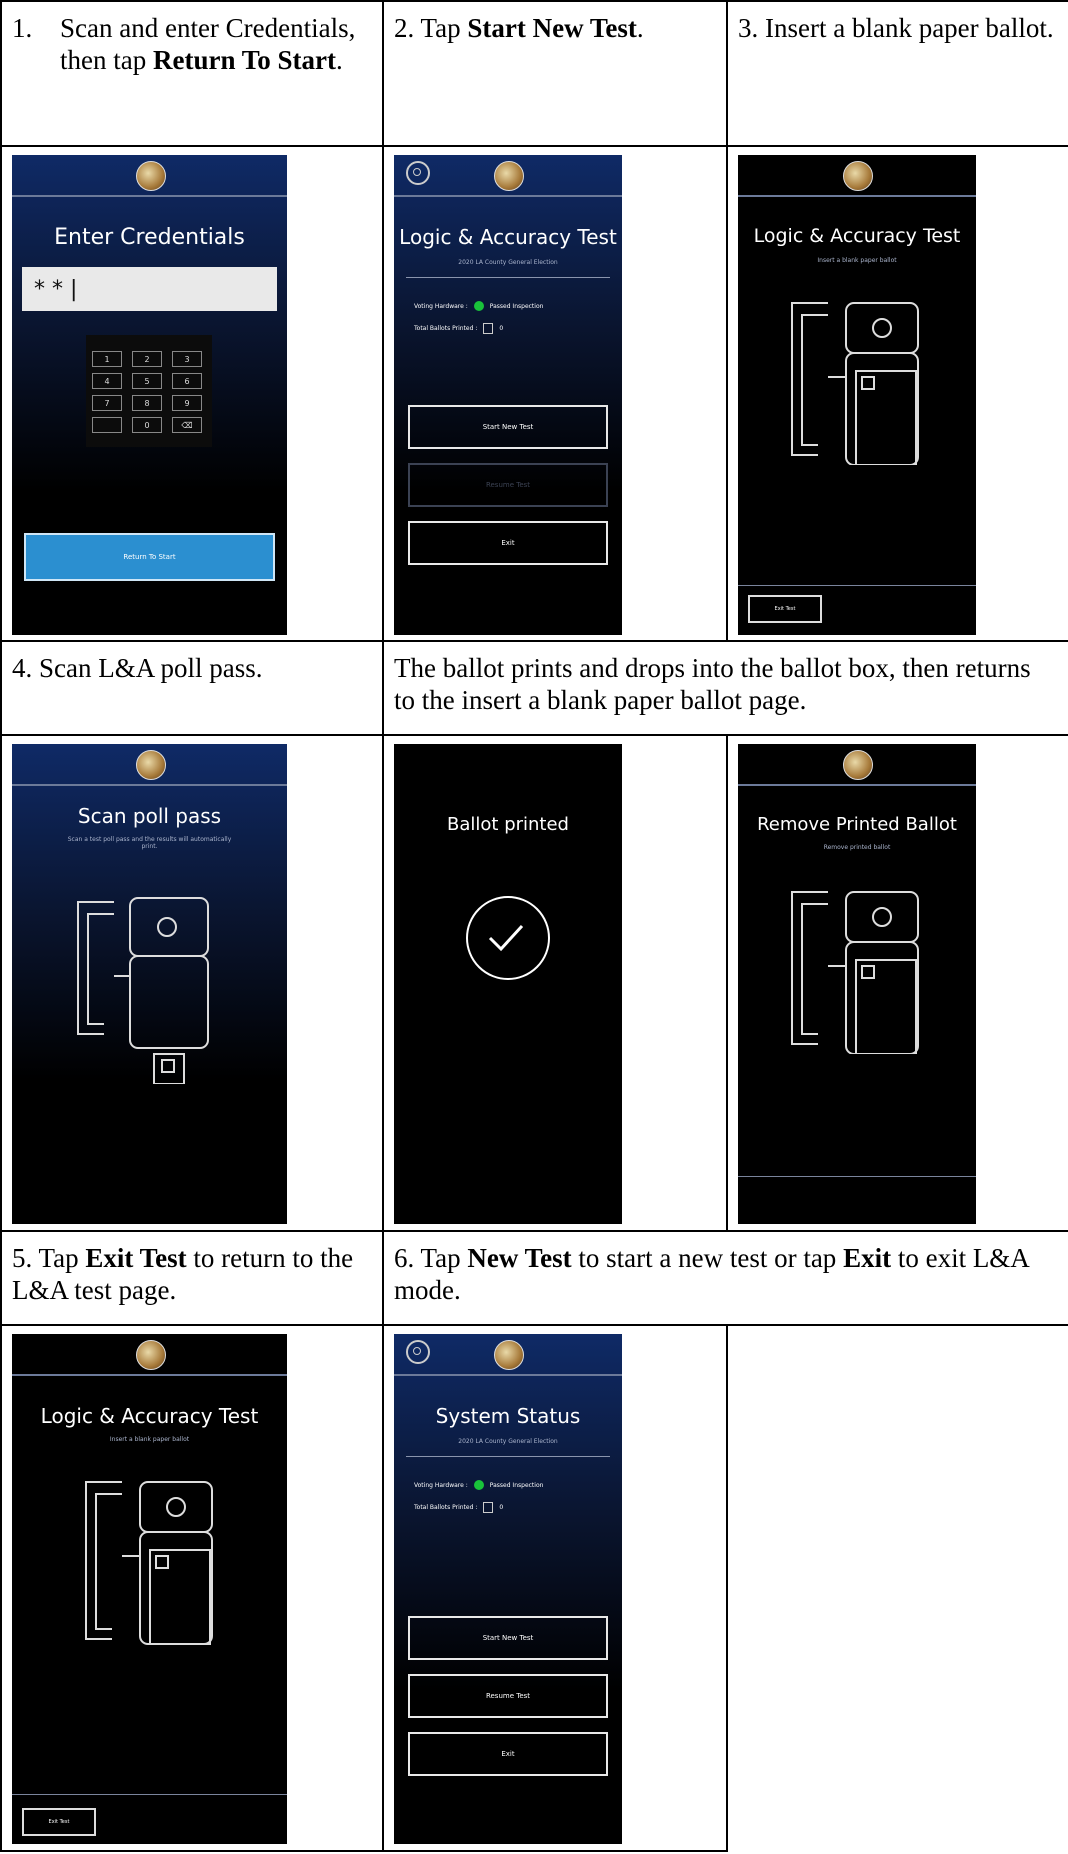 This screenshot has height=1854, width=1068. What do you see at coordinates (339, 60) in the screenshot?
I see `step-1-end: .` at bounding box center [339, 60].